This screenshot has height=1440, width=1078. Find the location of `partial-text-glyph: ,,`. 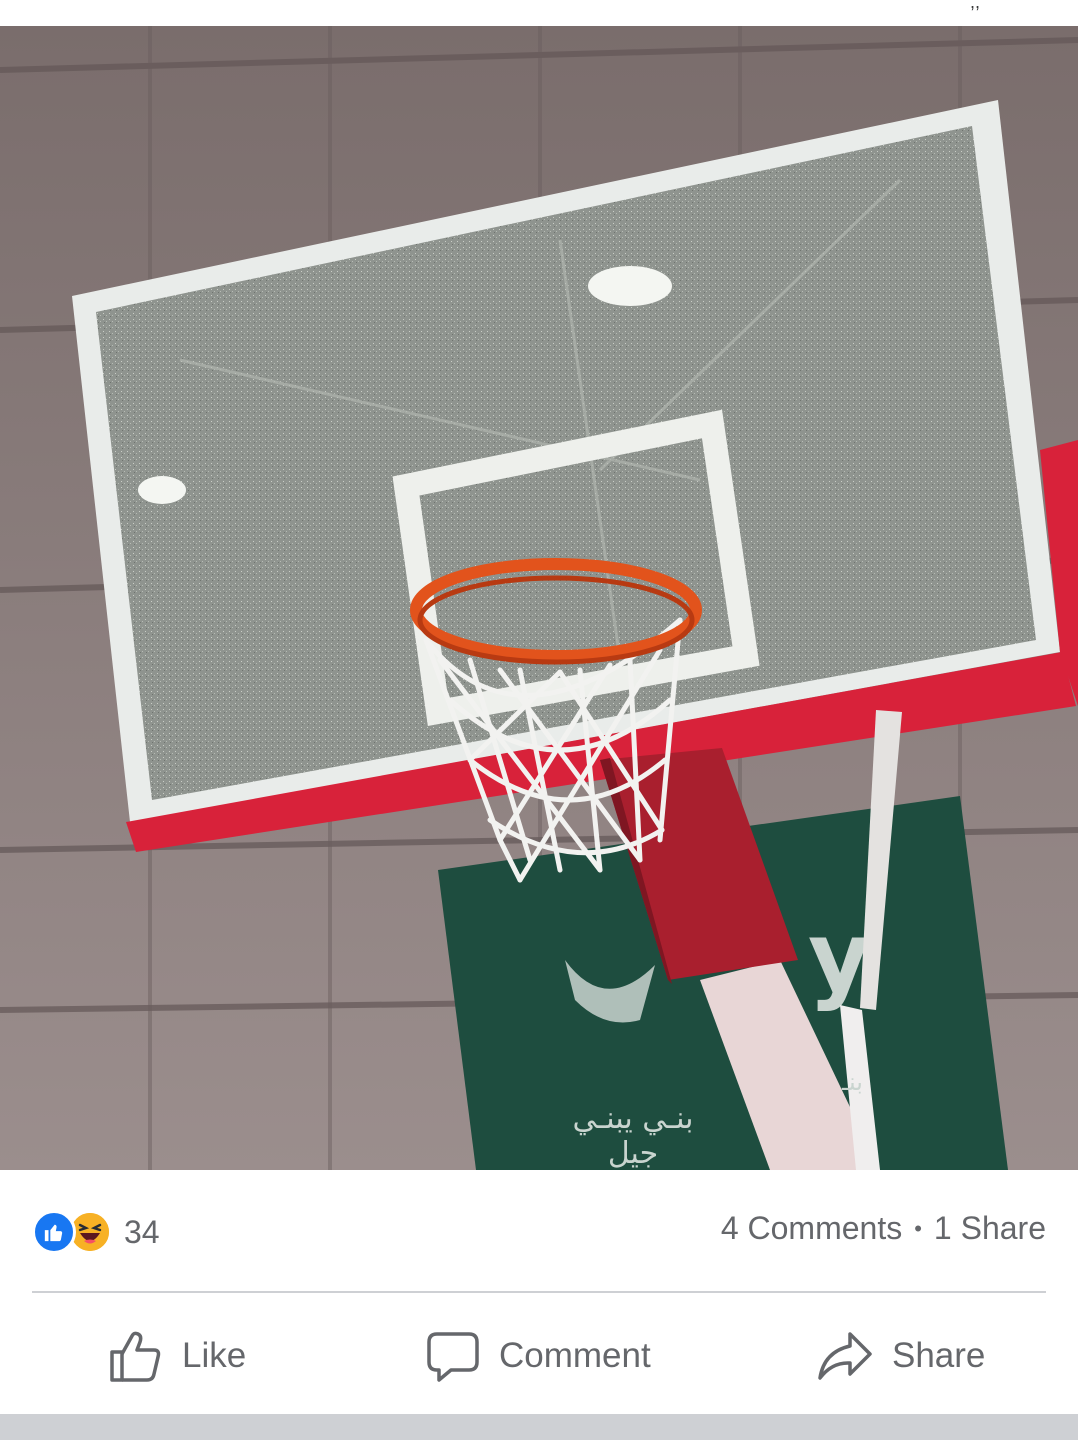

partial-text-glyph: ,, is located at coordinates (975, 6).